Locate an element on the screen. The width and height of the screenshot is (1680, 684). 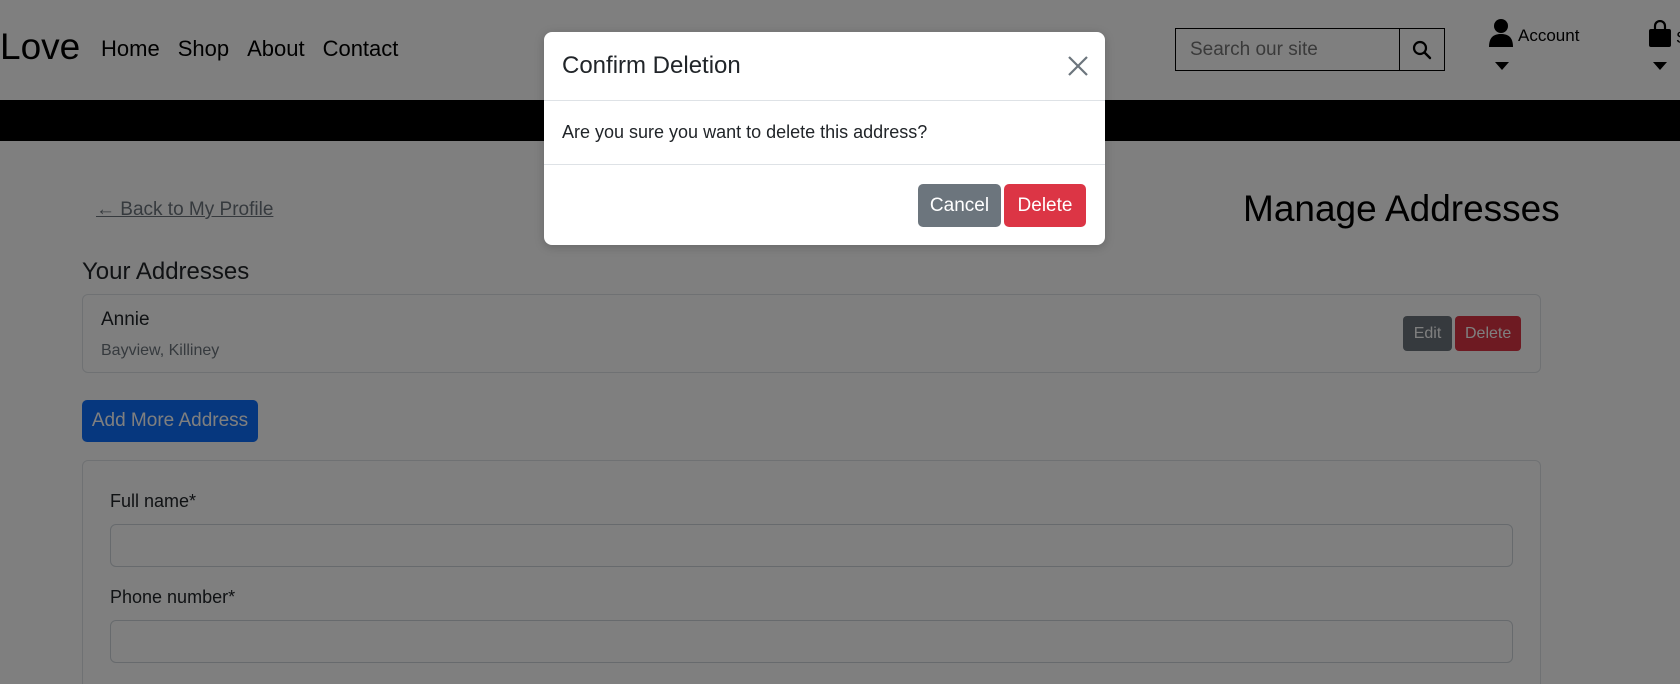
modal-title: Confirm Deletion is located at coordinates (651, 65).